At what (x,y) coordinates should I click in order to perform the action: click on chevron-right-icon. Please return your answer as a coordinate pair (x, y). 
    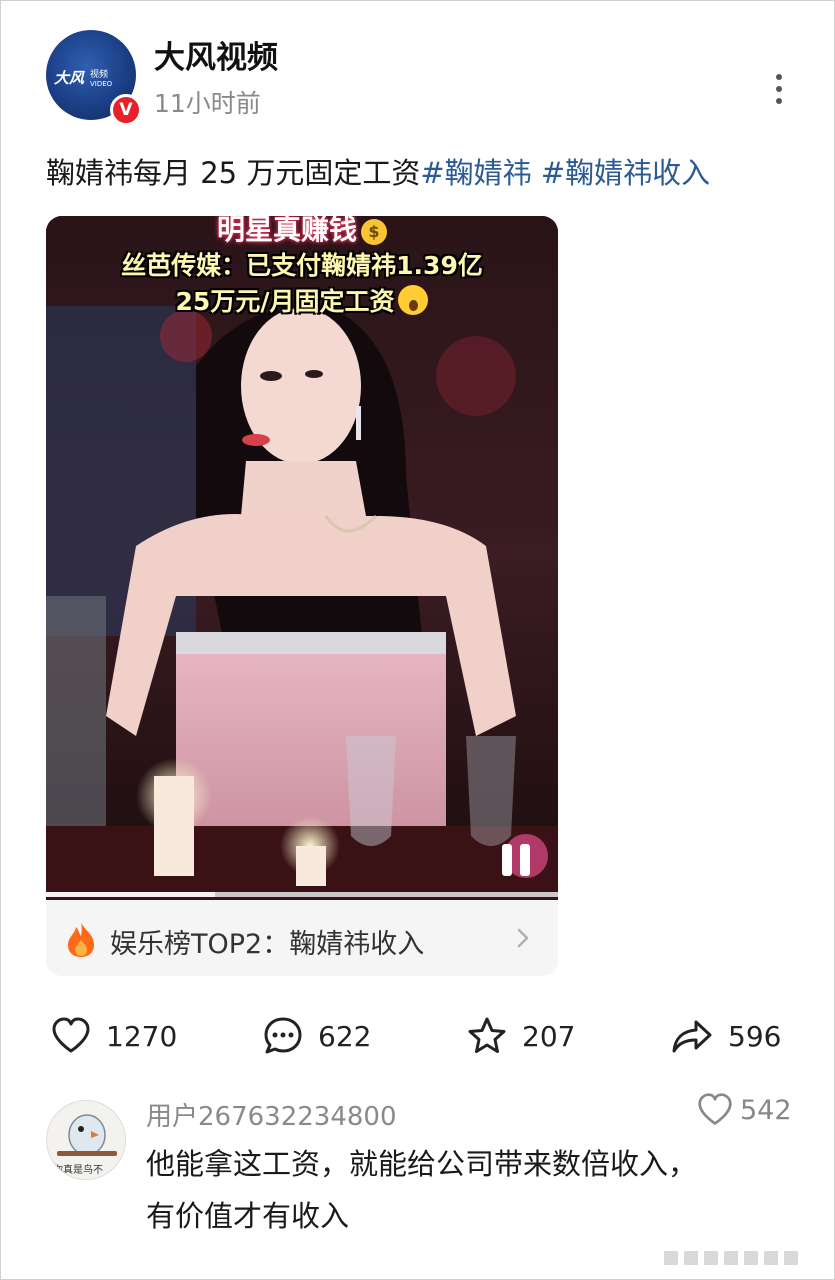
    Looking at the image, I should click on (523, 938).